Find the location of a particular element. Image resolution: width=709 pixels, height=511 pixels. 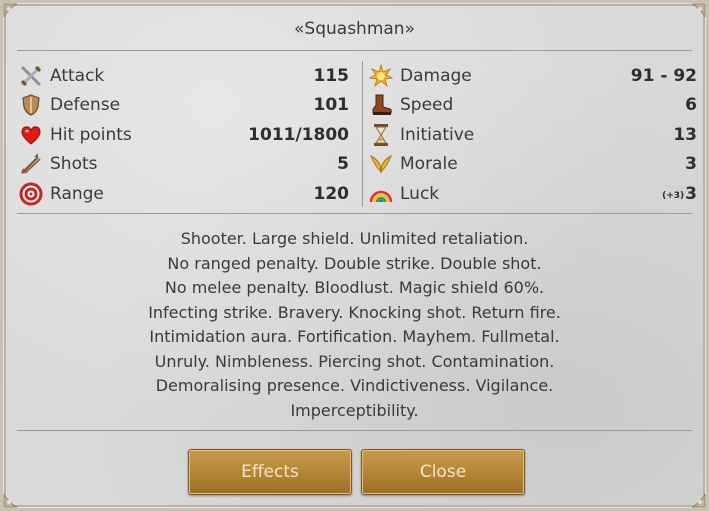

hourglass-icon is located at coordinates (381, 135).